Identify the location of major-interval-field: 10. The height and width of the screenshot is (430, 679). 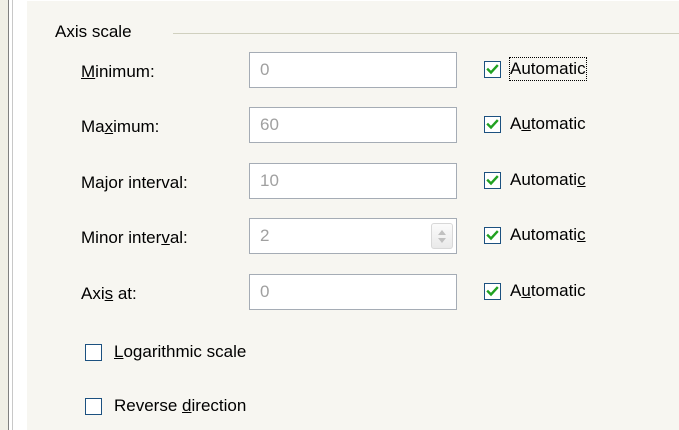
(353, 181).